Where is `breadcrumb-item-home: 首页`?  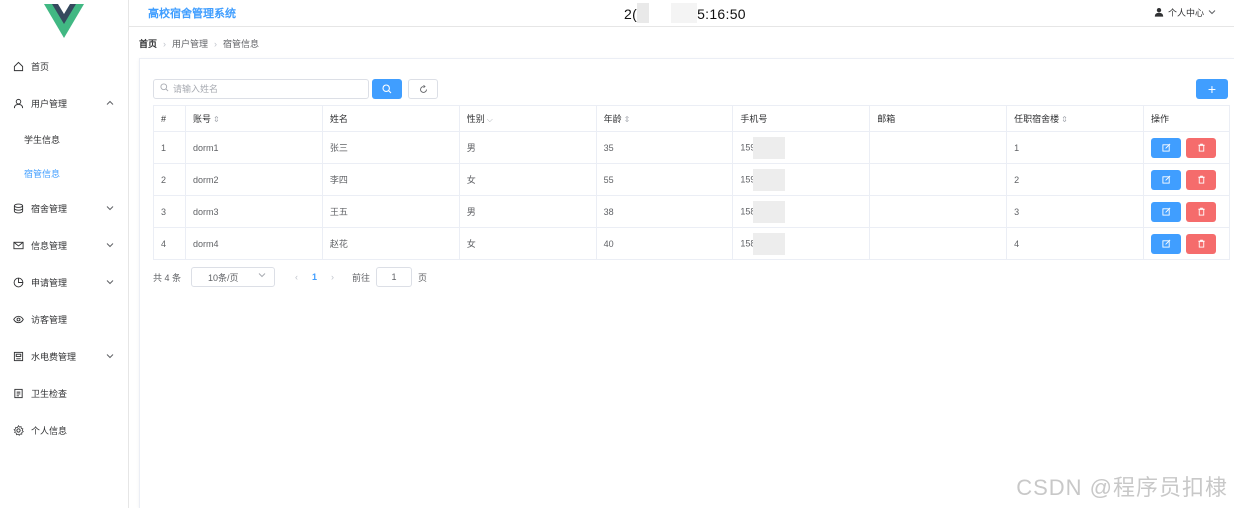
breadcrumb-item-home: 首页 is located at coordinates (148, 43).